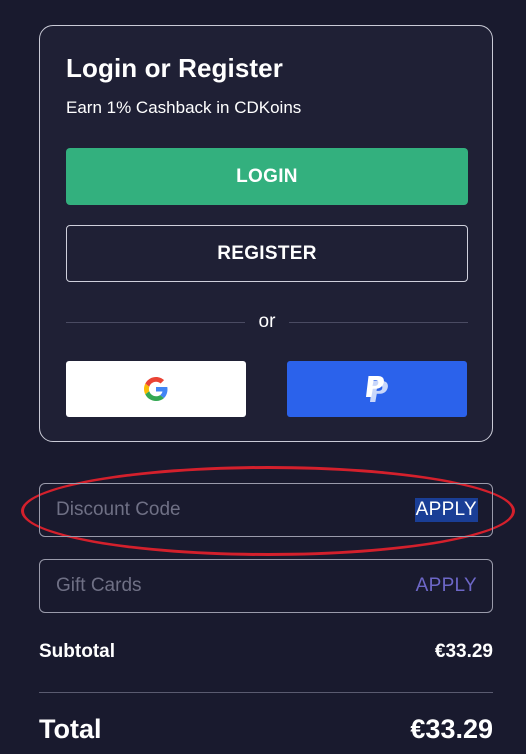 Image resolution: width=526 pixels, height=754 pixels. What do you see at coordinates (446, 586) in the screenshot?
I see `gift-card-apply-button: APPLY` at bounding box center [446, 586].